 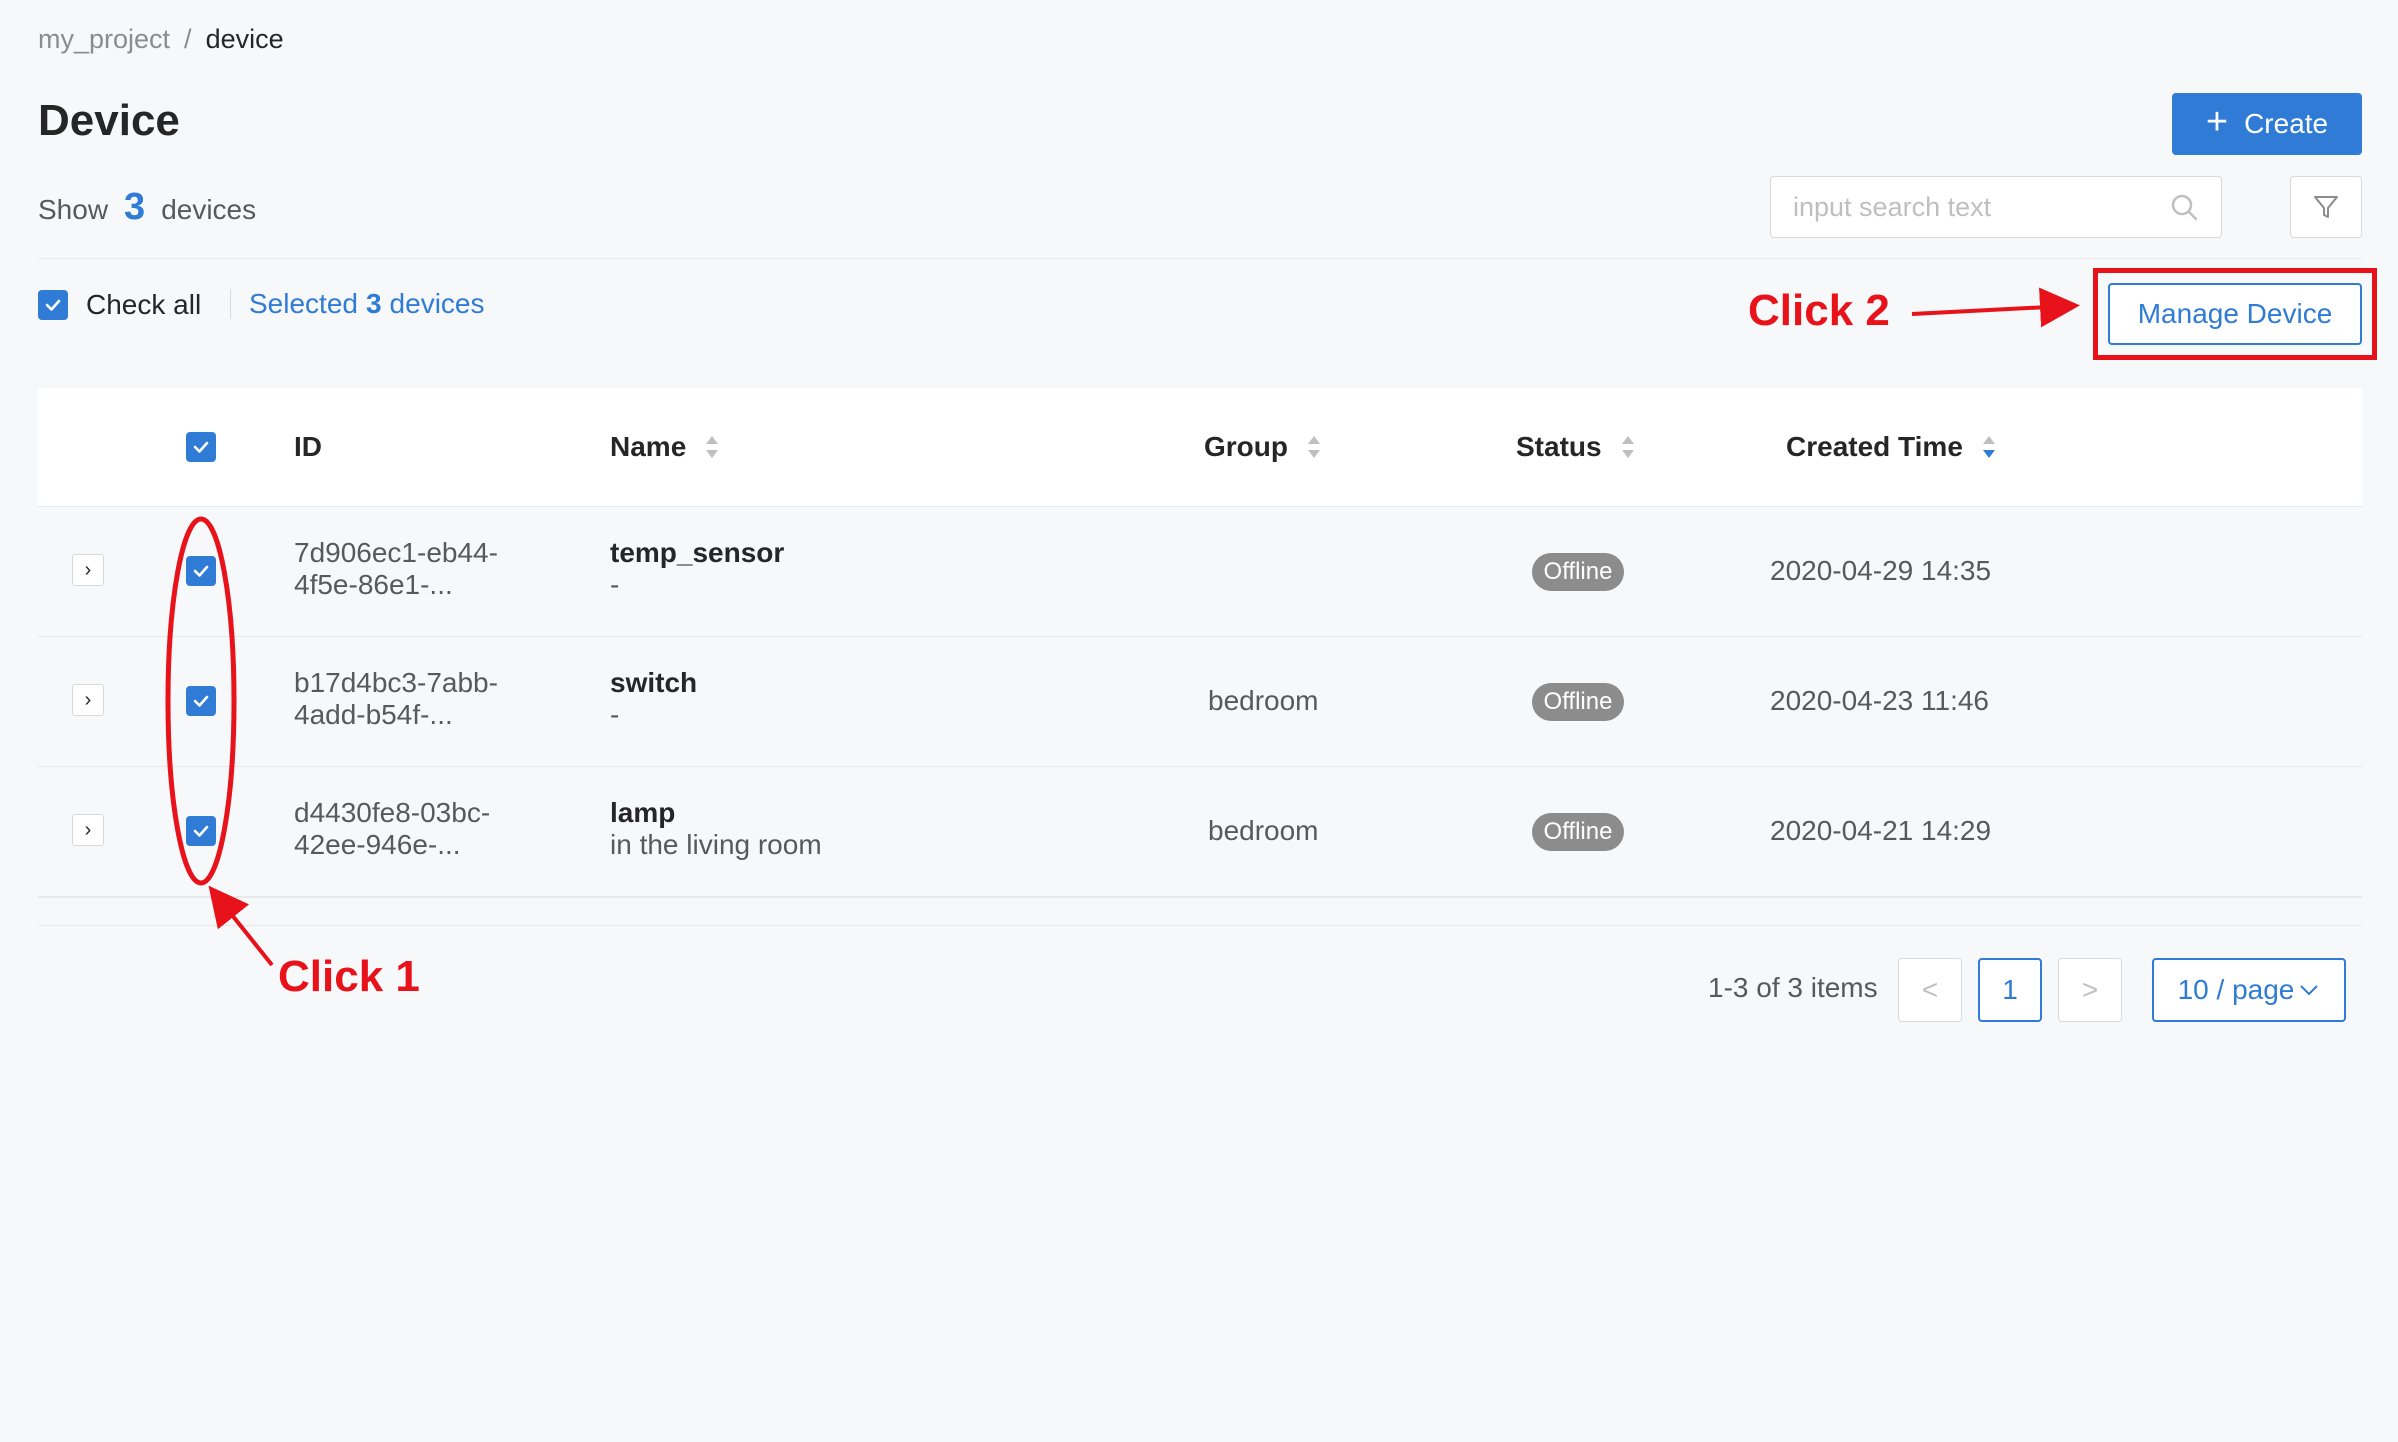 I want to click on column-header-group-label: Group, so click(x=1246, y=446).